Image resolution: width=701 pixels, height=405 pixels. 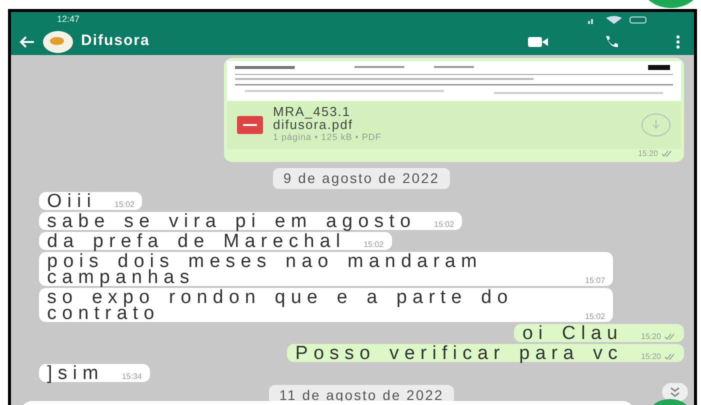 What do you see at coordinates (675, 391) in the screenshot?
I see `scroll-down-icon` at bounding box center [675, 391].